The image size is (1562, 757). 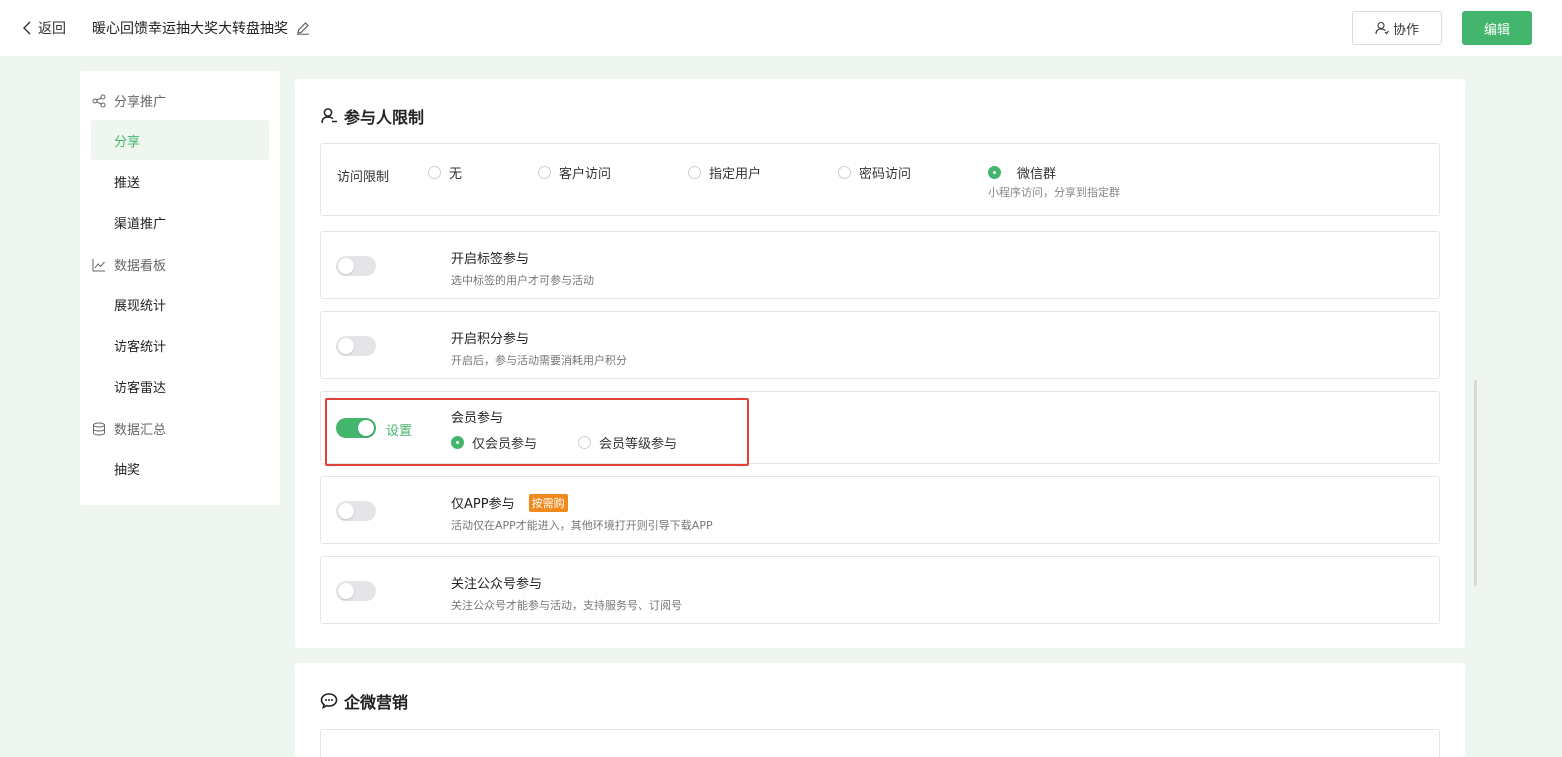 I want to click on on-demand-badge: 按需购, so click(x=548, y=502).